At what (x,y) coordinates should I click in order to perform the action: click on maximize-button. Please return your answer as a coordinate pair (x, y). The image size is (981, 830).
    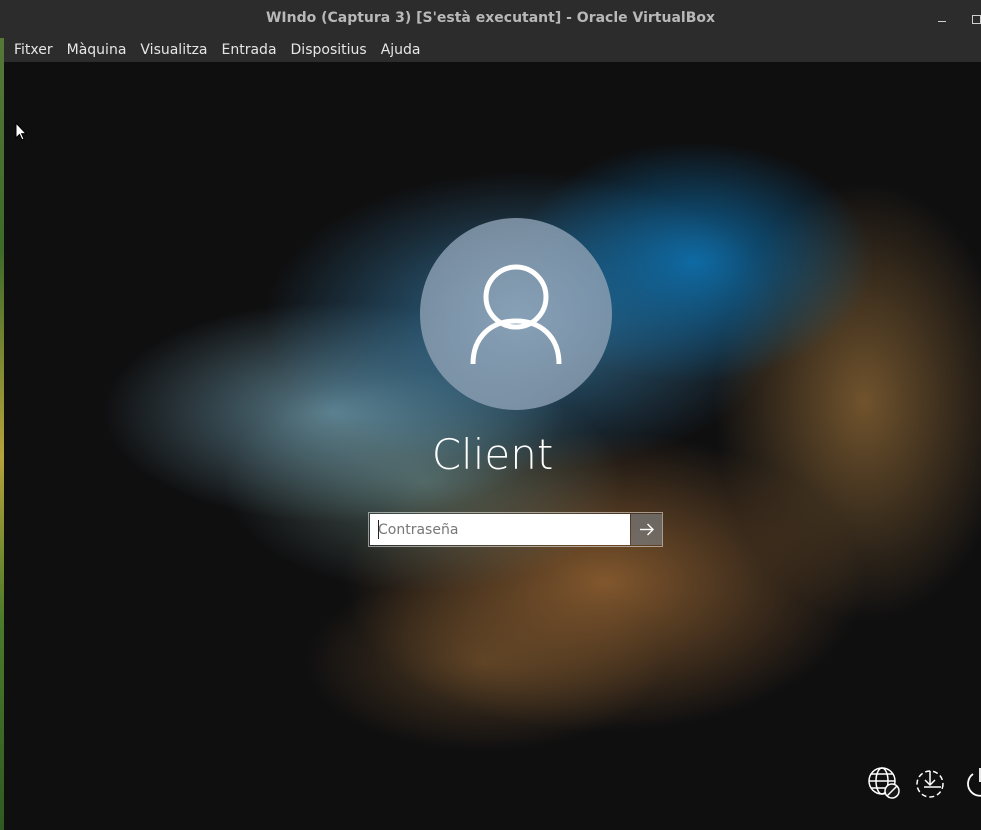
    Looking at the image, I should click on (974, 19).